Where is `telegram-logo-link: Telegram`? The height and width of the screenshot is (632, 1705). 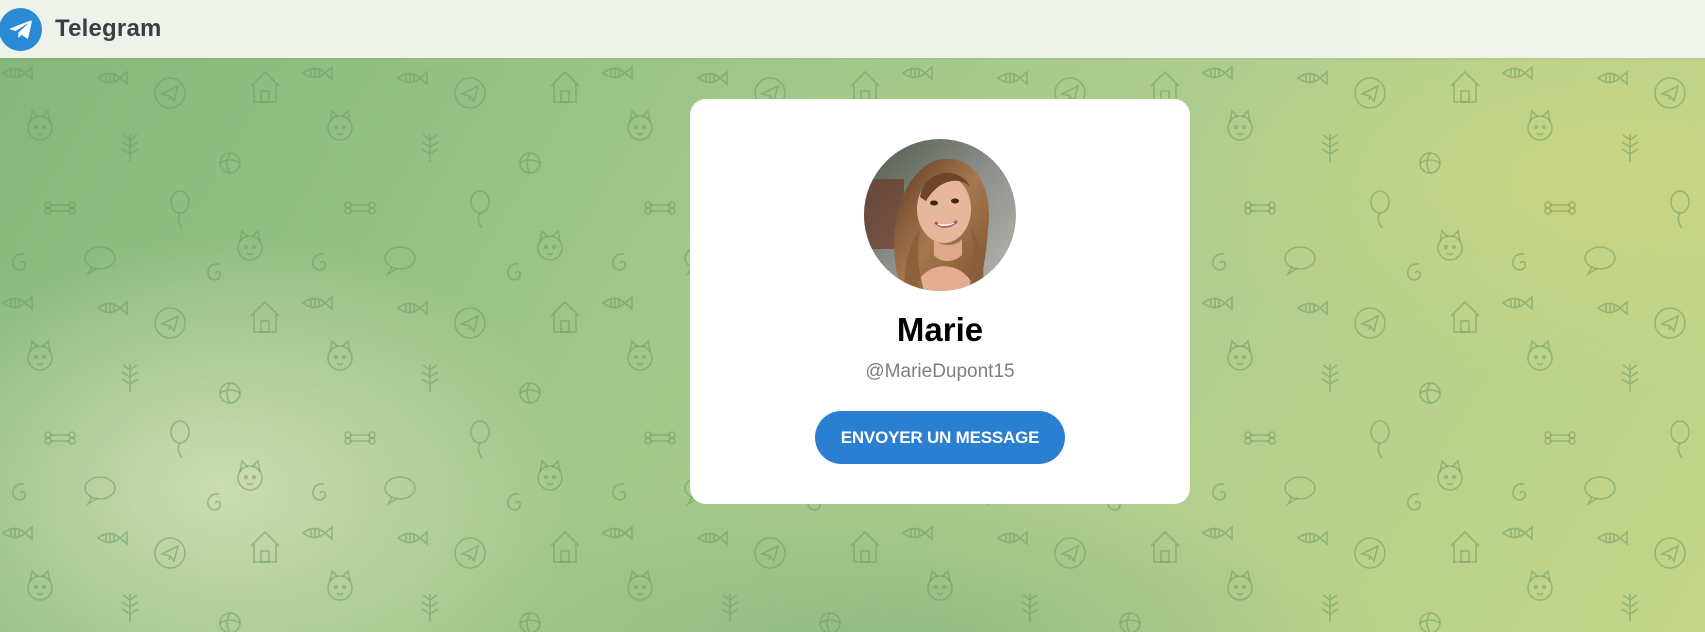 telegram-logo-link: Telegram is located at coordinates (81, 29).